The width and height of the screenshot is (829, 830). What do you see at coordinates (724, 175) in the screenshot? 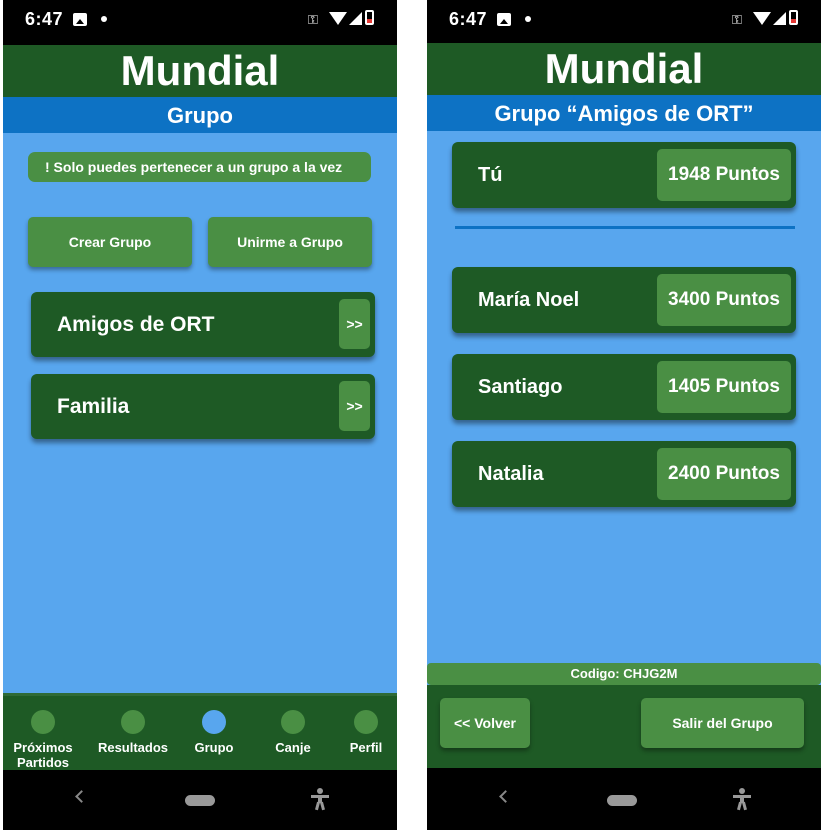
I see `member-points: 1948 Puntos` at bounding box center [724, 175].